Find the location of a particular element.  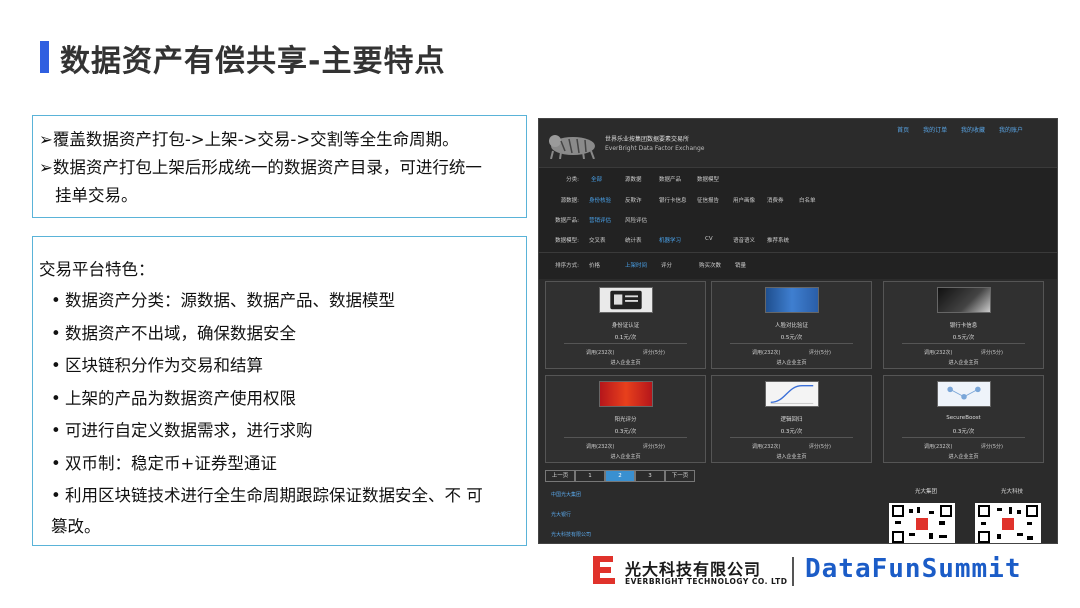

next-page-button: 下一页 is located at coordinates (680, 476).